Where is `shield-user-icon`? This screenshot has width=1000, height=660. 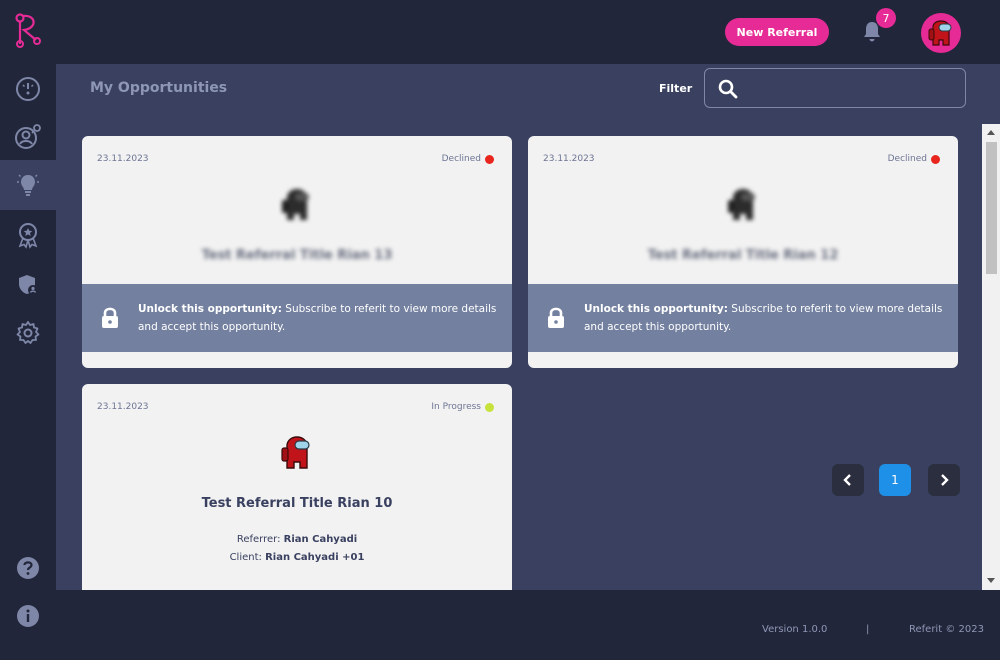 shield-user-icon is located at coordinates (28, 285).